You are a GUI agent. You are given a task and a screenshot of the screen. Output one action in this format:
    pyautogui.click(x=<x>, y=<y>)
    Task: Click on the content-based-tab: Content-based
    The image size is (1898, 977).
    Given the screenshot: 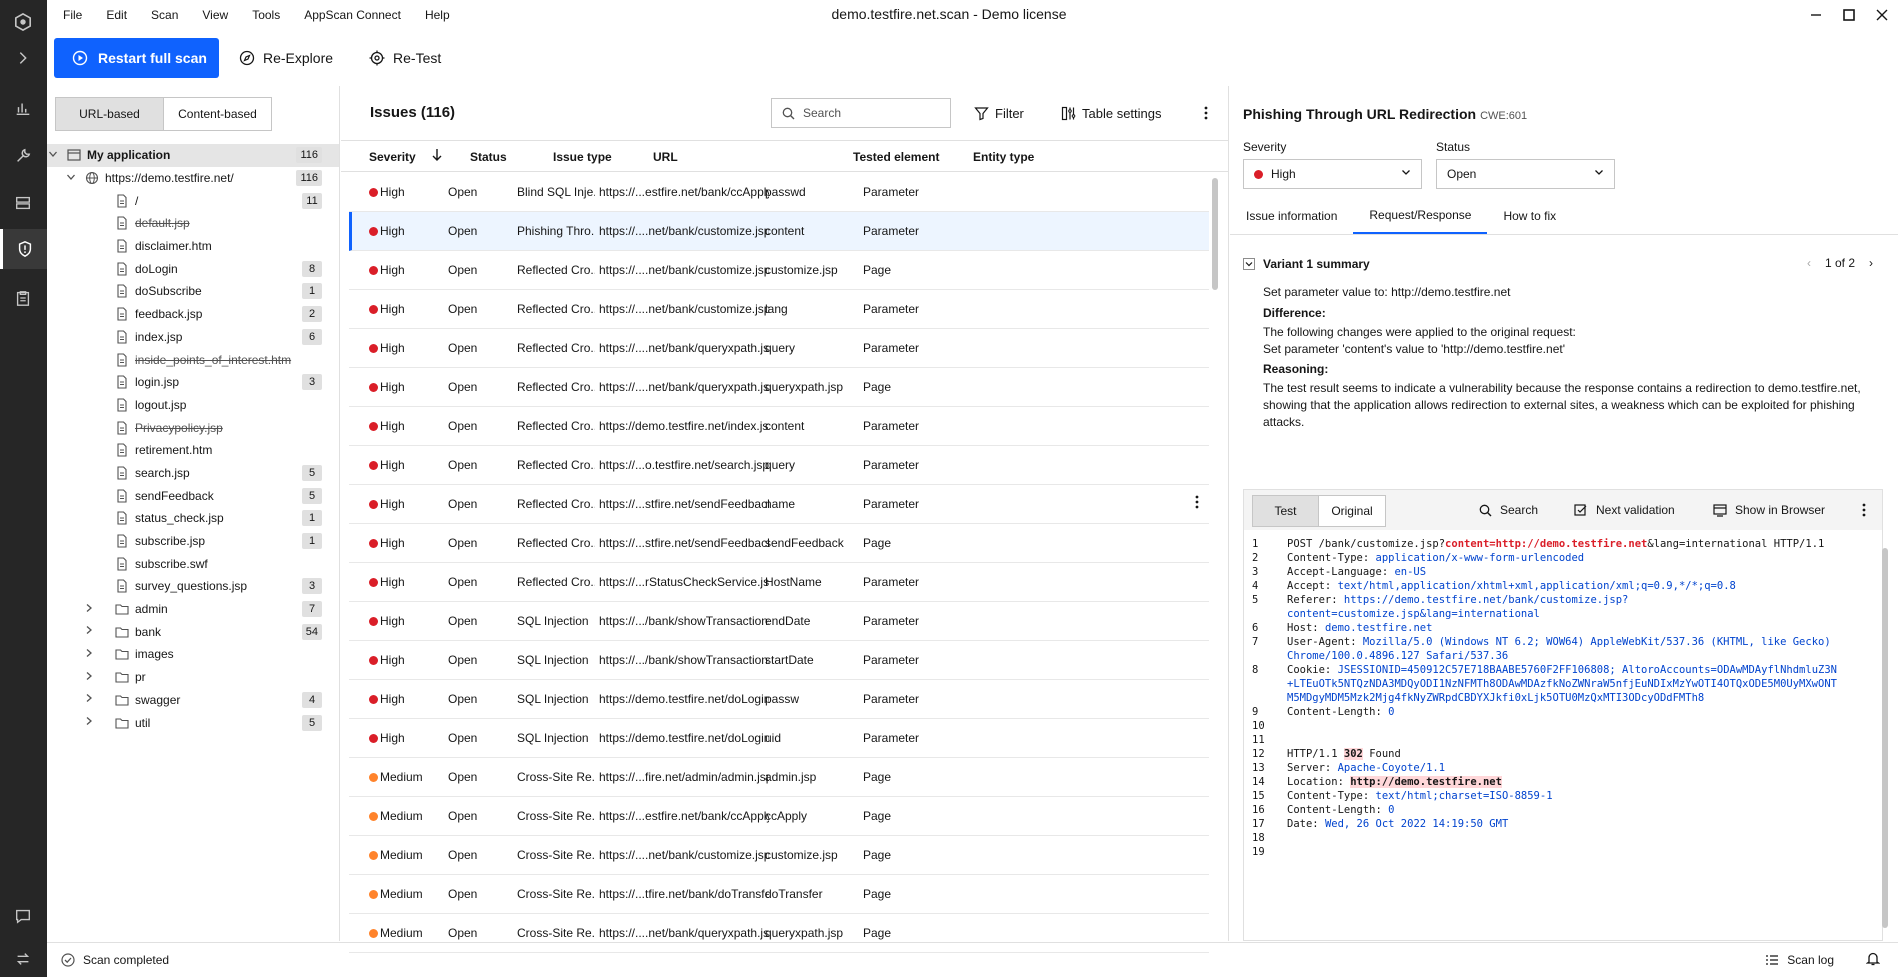 What is the action you would take?
    pyautogui.click(x=217, y=114)
    